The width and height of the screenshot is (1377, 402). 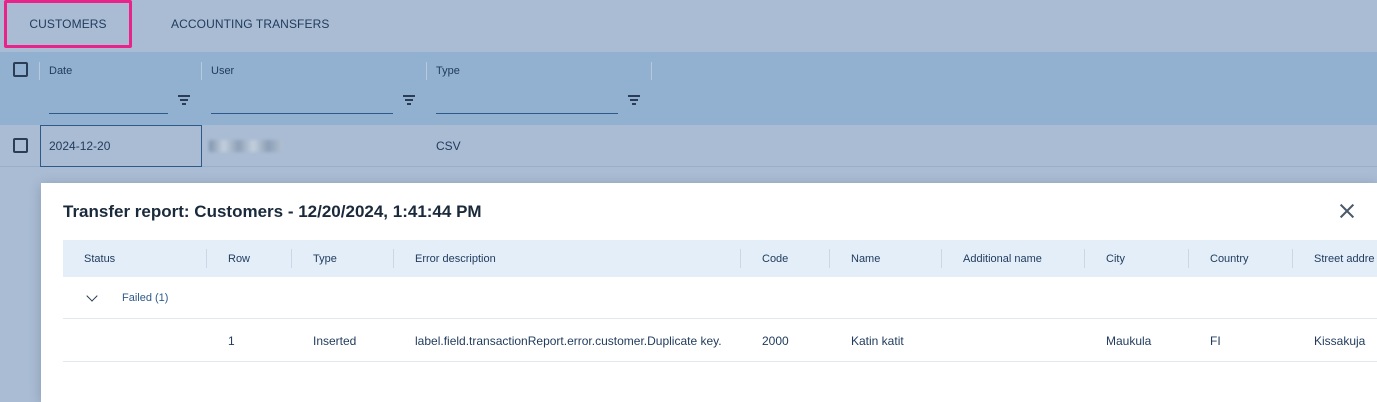 What do you see at coordinates (1347, 211) in the screenshot?
I see `close-icon` at bounding box center [1347, 211].